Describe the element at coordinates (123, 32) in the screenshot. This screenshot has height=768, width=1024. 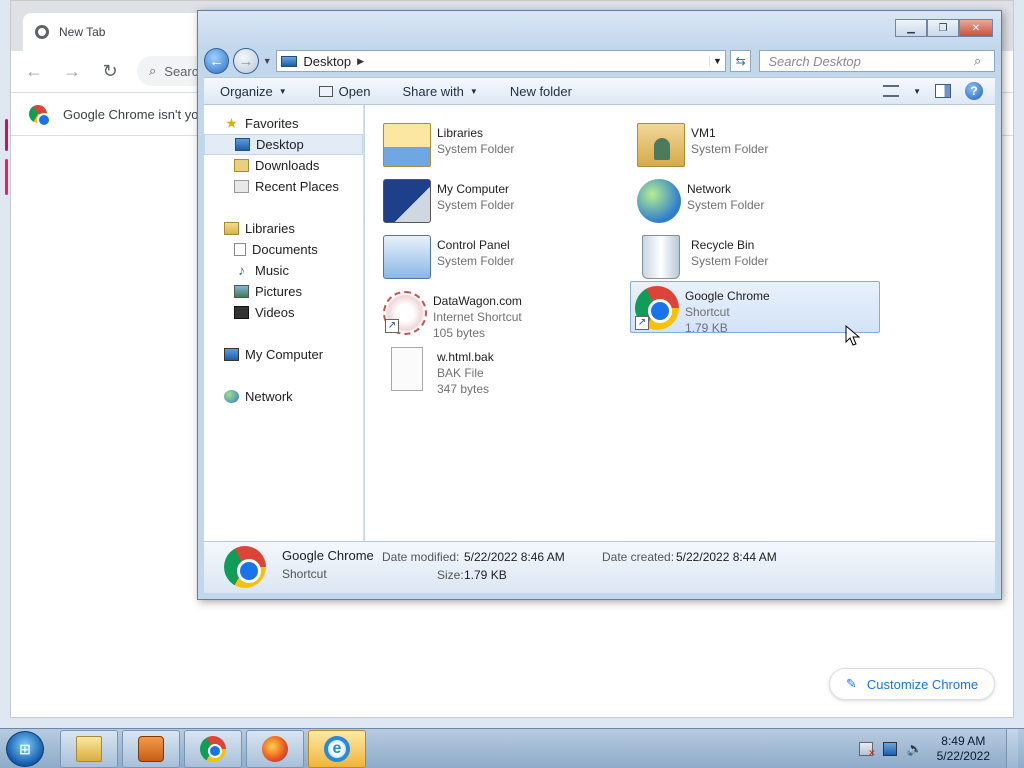
I see `chrome-tab-new-tab: New Tab` at that location.